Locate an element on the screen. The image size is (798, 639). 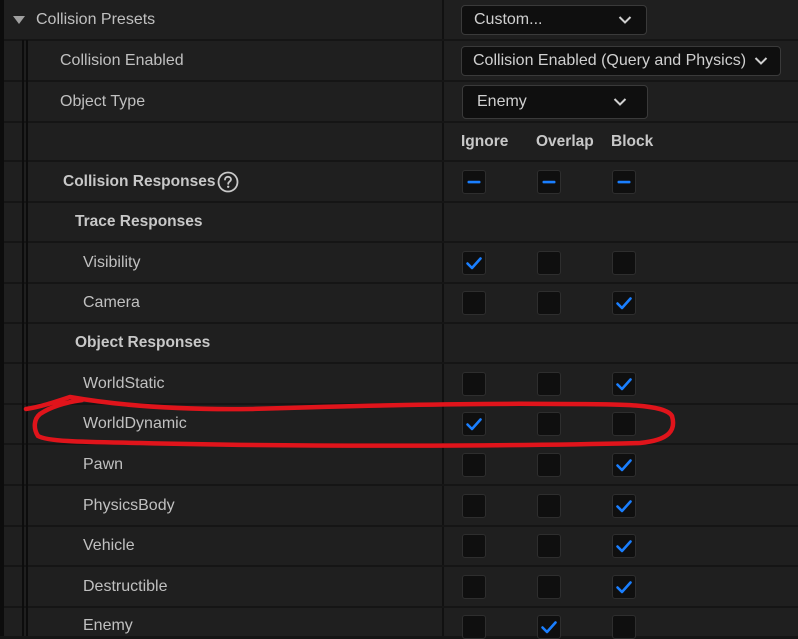
visibility-block-checkbox is located at coordinates (624, 262).